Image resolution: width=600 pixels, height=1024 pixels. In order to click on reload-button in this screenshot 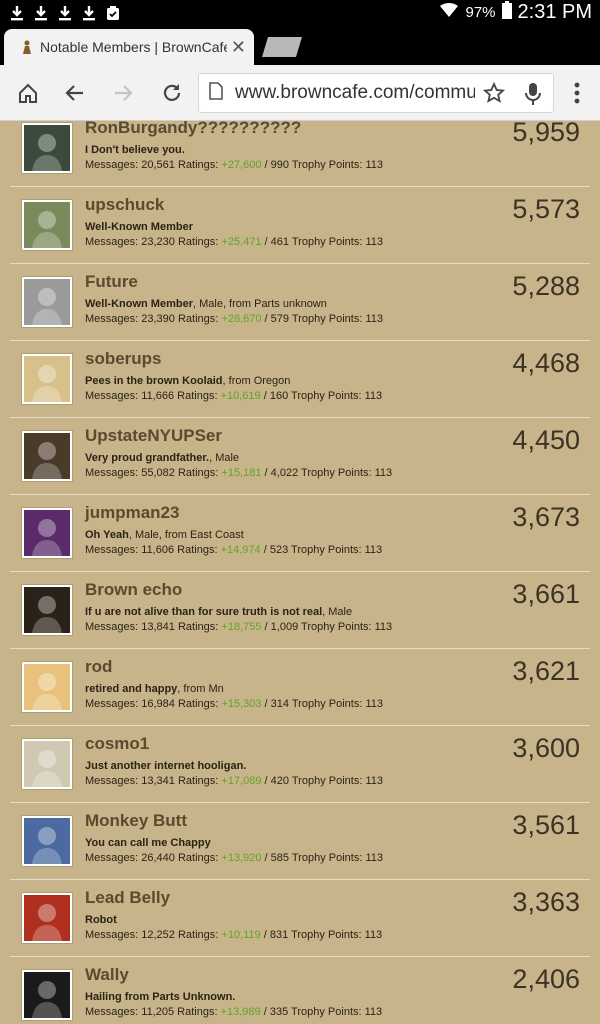, I will do `click(172, 93)`.